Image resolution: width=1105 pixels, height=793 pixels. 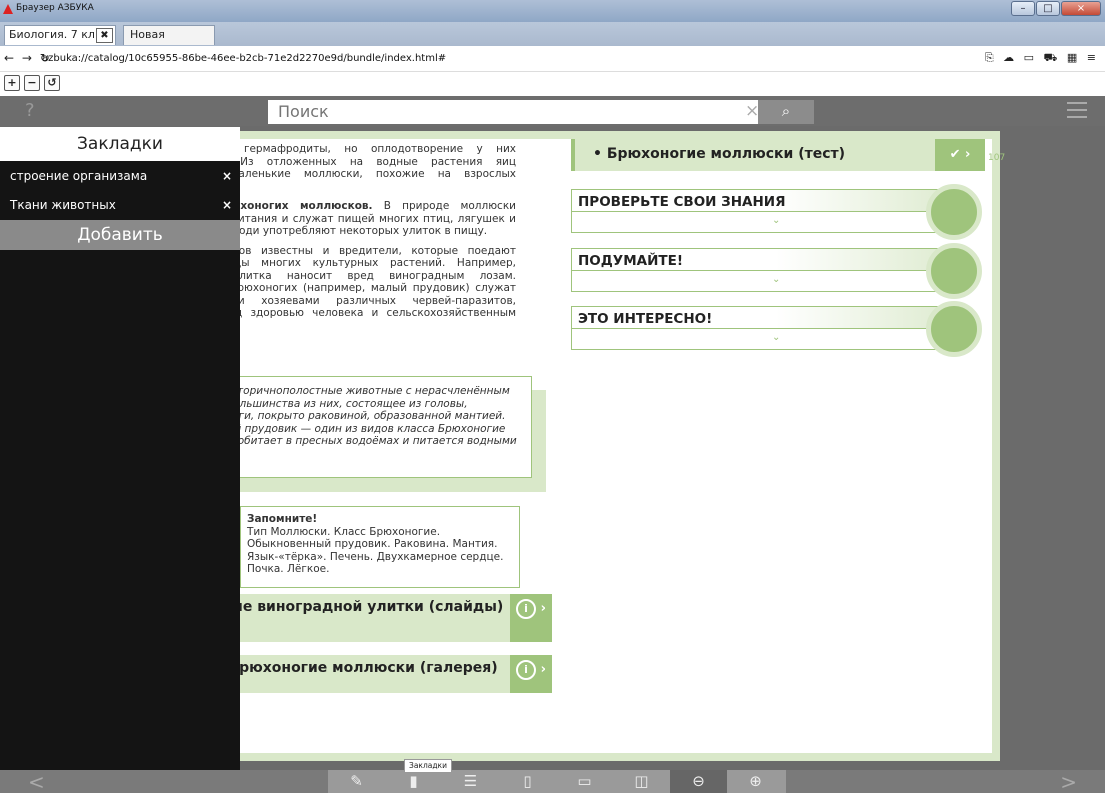 What do you see at coordinates (508, 111) in the screenshot?
I see `search-input` at bounding box center [508, 111].